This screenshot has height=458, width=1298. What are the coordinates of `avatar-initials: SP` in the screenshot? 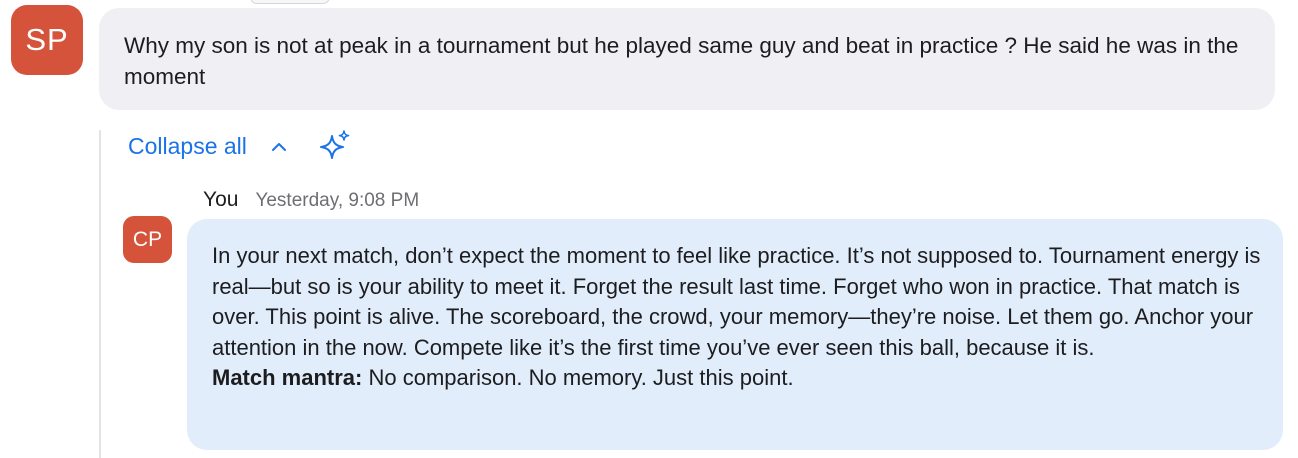 It's located at (47, 39).